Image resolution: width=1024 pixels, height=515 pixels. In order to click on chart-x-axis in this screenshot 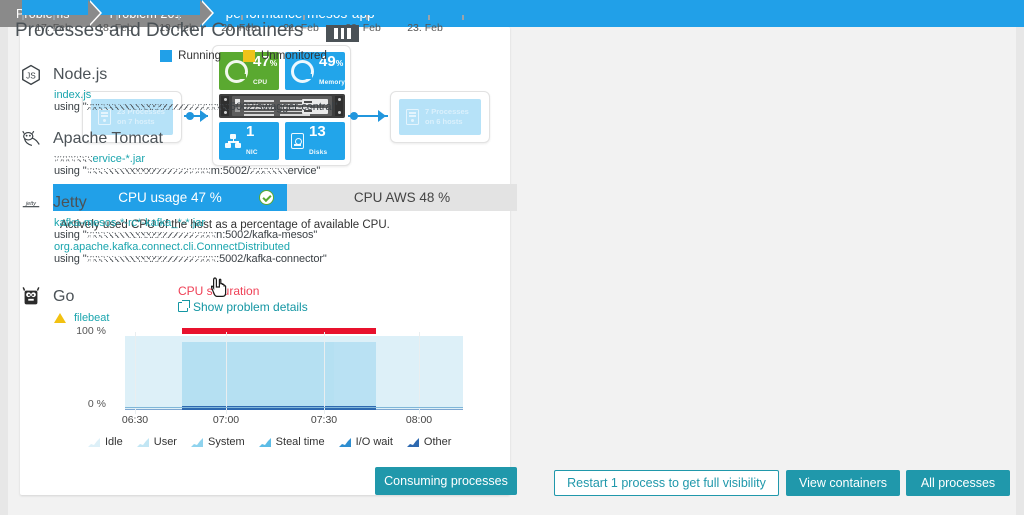, I will do `click(294, 407)`.